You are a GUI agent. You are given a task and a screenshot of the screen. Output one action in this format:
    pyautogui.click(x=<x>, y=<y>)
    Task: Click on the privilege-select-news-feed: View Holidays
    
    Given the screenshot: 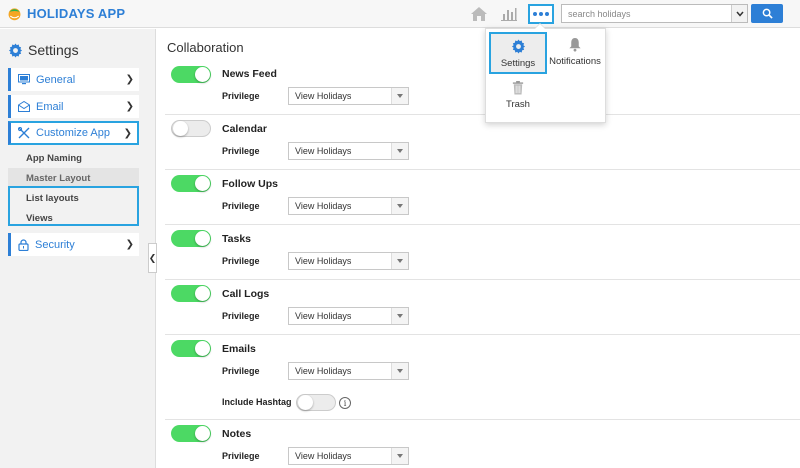 What is the action you would take?
    pyautogui.click(x=348, y=96)
    